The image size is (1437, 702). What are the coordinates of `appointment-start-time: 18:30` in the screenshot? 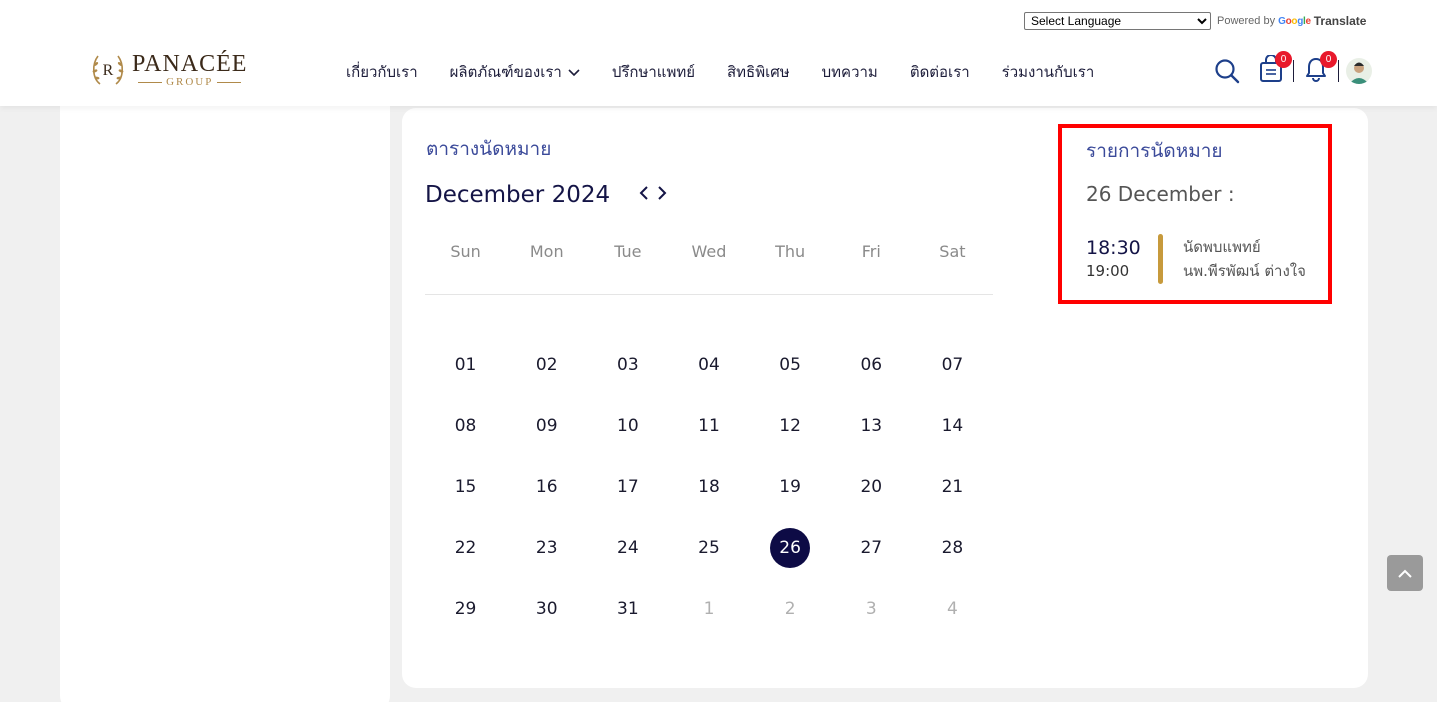 It's located at (1113, 248).